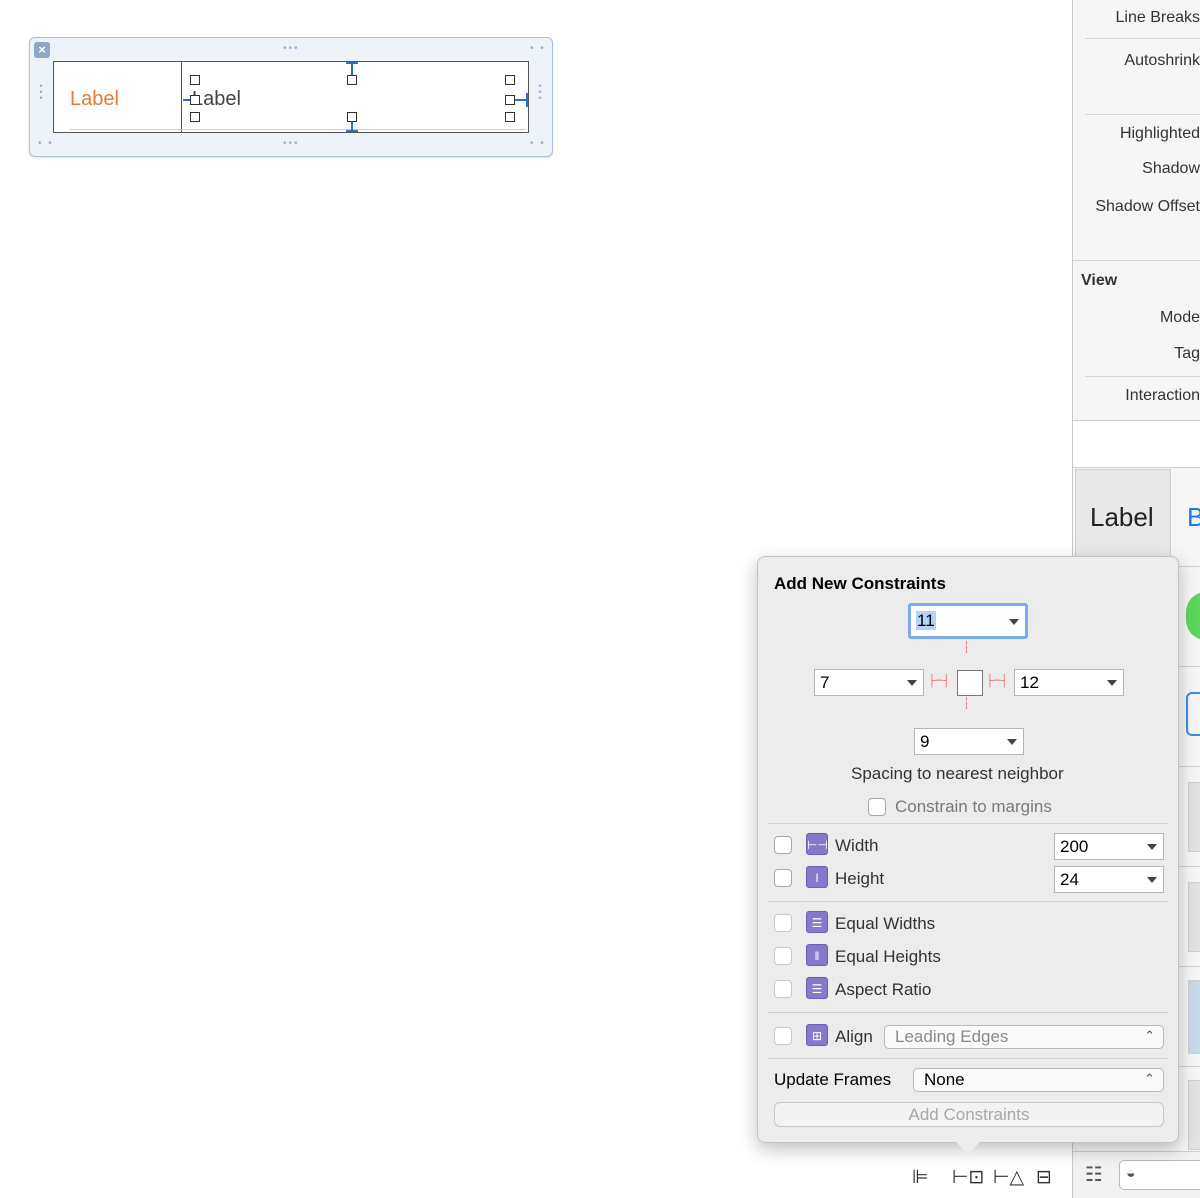  What do you see at coordinates (1024, 1037) in the screenshot?
I see `align-select: Leading Edges ⌃` at bounding box center [1024, 1037].